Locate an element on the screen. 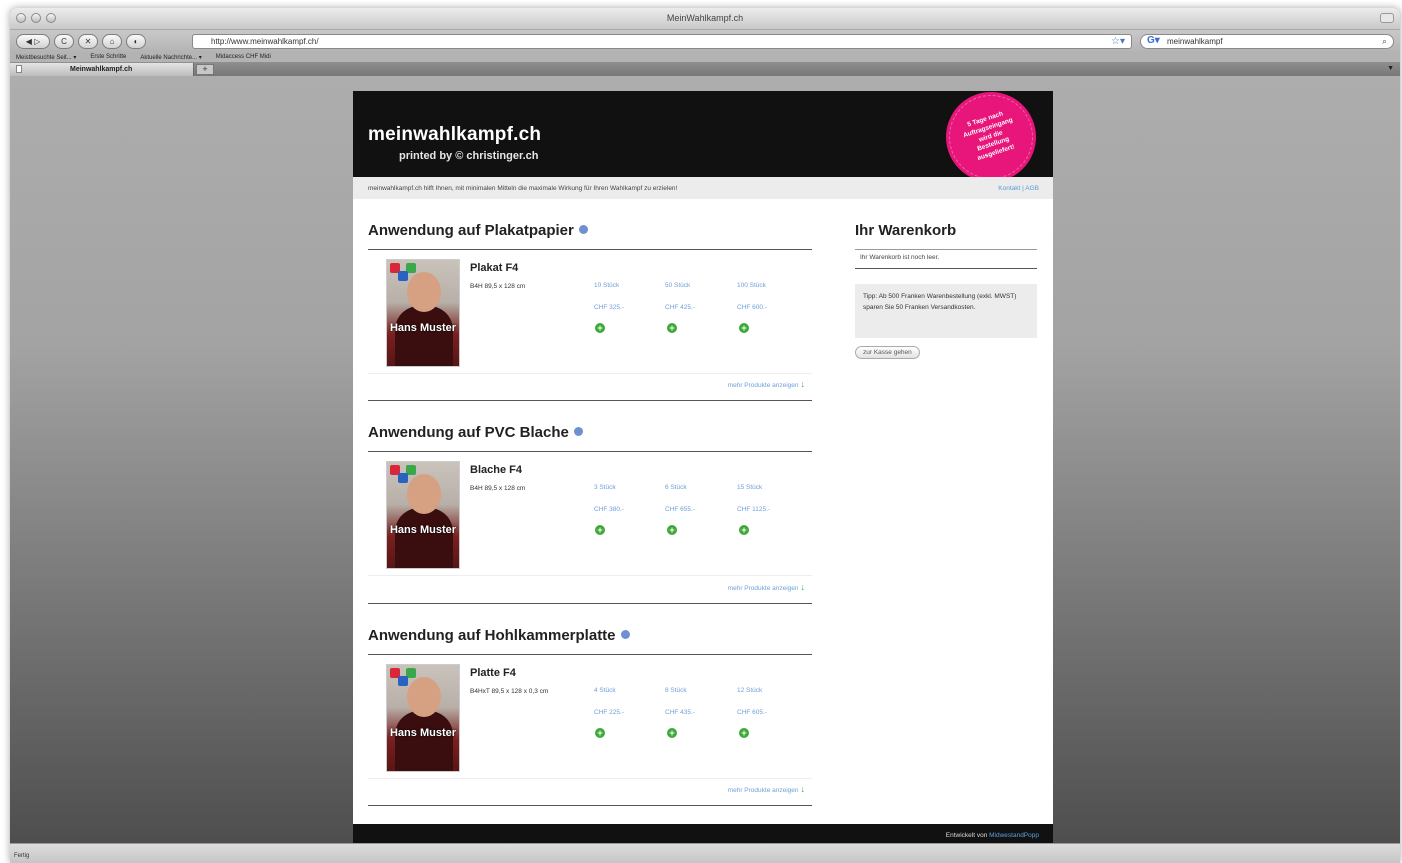 The height and width of the screenshot is (863, 1402). search-input: G▾ meinwahlkampf ⌕ is located at coordinates (1267, 41).